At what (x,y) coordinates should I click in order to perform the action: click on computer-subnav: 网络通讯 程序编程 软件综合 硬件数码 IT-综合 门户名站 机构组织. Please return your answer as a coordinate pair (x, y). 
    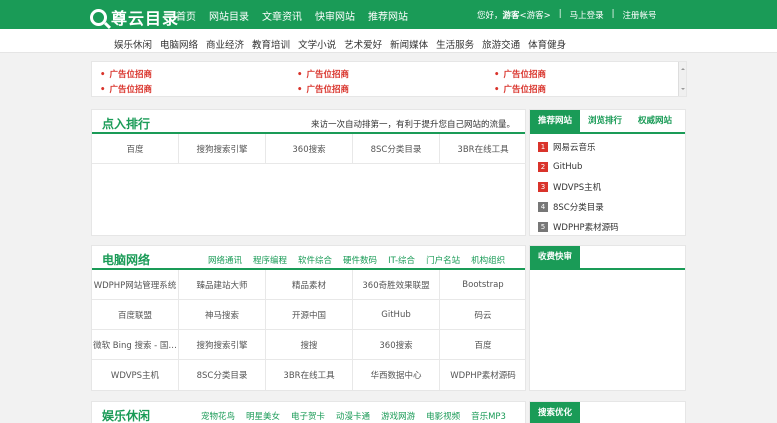
    Looking at the image, I should click on (362, 260).